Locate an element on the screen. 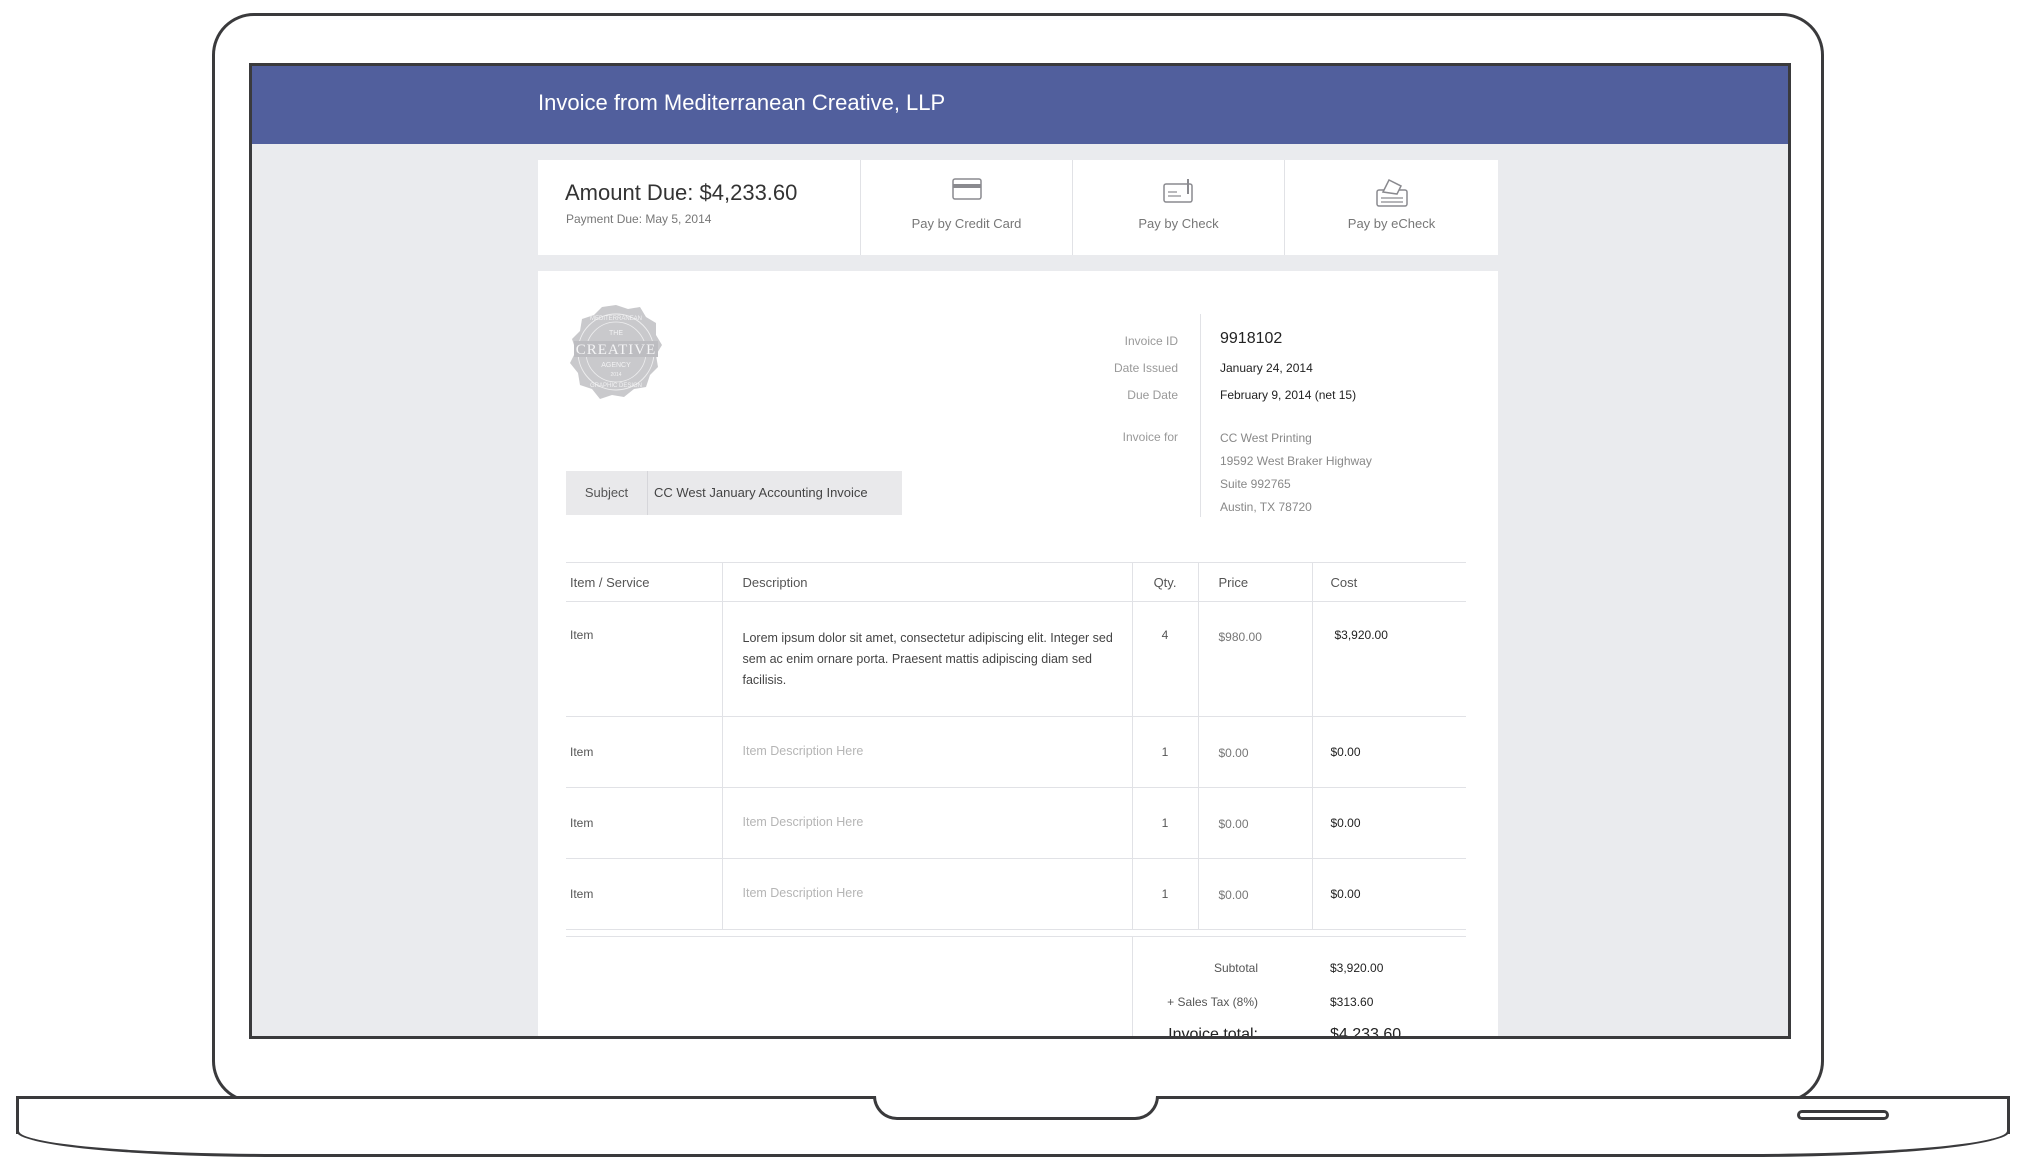 This screenshot has width=2022, height=1168. pay-echeck-label: Pay by eCheck is located at coordinates (1391, 223).